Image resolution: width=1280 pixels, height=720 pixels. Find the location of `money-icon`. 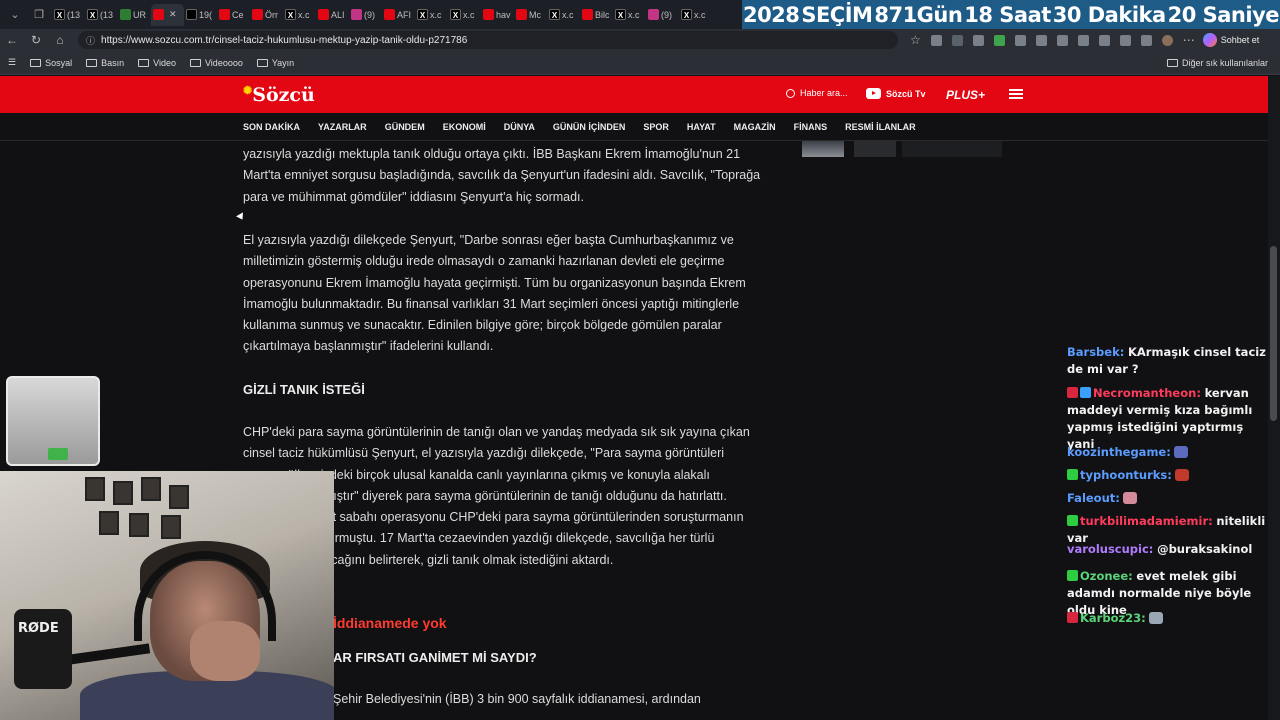

money-icon is located at coordinates (58, 454).